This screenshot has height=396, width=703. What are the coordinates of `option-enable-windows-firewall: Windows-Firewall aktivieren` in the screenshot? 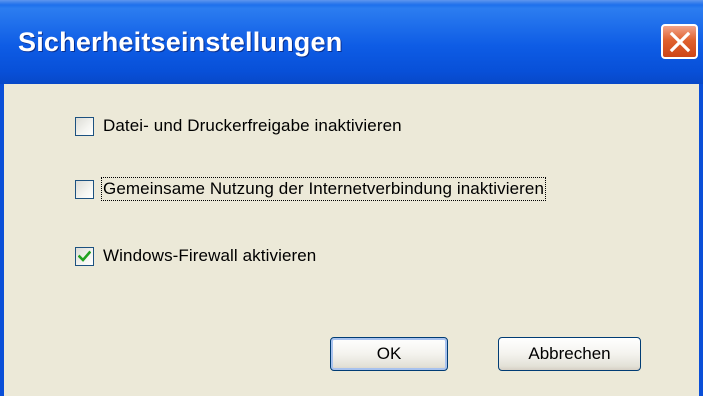 It's located at (195, 256).